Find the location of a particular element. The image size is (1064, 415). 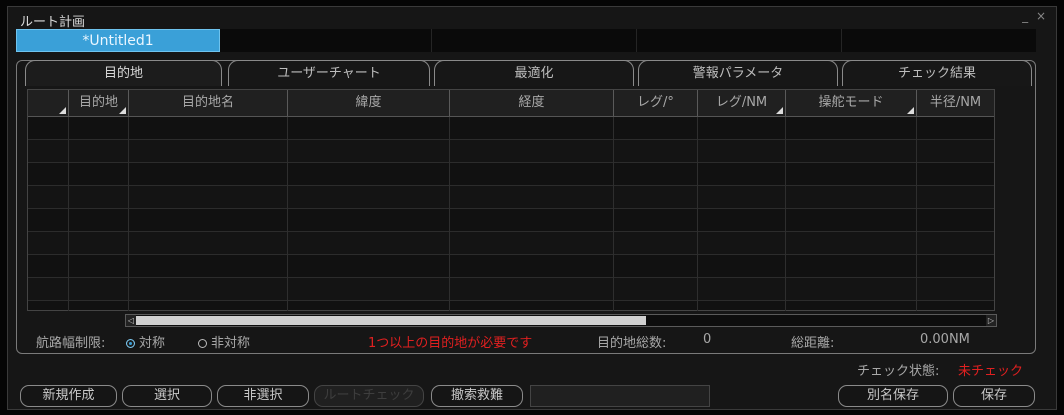

file-tab-untitled: *Untitled1 is located at coordinates (118, 40).